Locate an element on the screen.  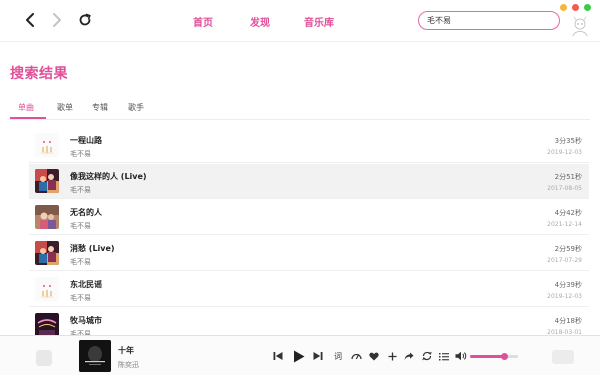
volume-slider is located at coordinates (494, 356).